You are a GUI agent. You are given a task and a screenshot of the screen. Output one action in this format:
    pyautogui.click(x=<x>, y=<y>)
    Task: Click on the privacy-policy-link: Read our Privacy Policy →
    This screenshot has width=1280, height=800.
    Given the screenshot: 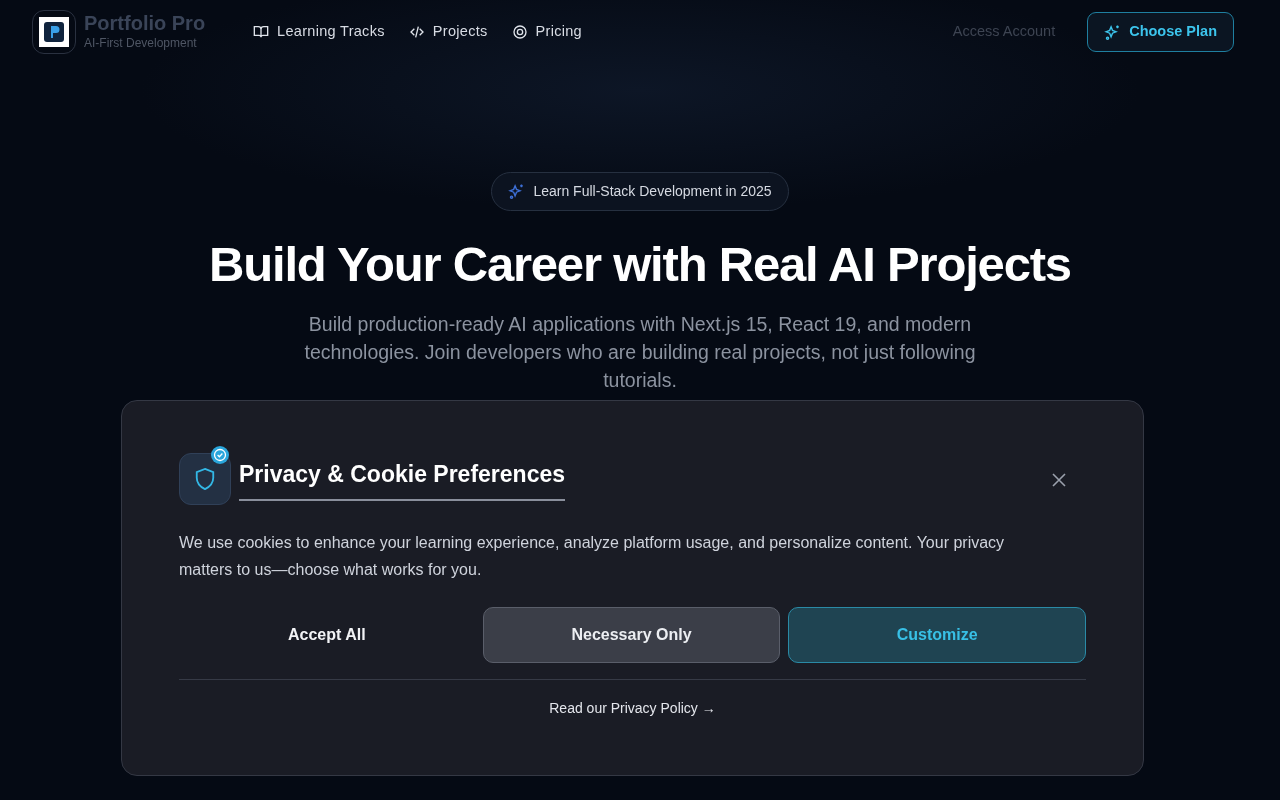 What is the action you would take?
    pyautogui.click(x=632, y=708)
    